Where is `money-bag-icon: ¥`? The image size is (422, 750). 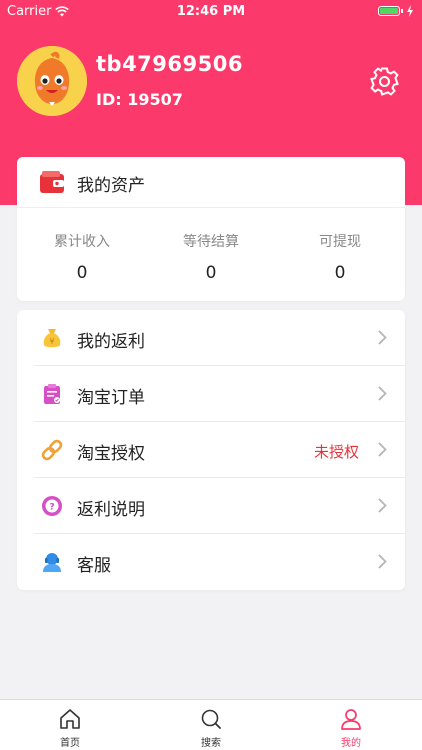 money-bag-icon: ¥ is located at coordinates (52, 338).